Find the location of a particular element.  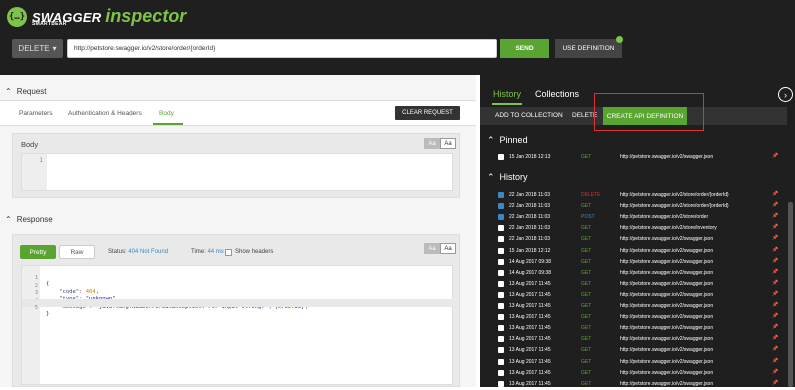

method-select: DELETE ▾ is located at coordinates (37, 48).